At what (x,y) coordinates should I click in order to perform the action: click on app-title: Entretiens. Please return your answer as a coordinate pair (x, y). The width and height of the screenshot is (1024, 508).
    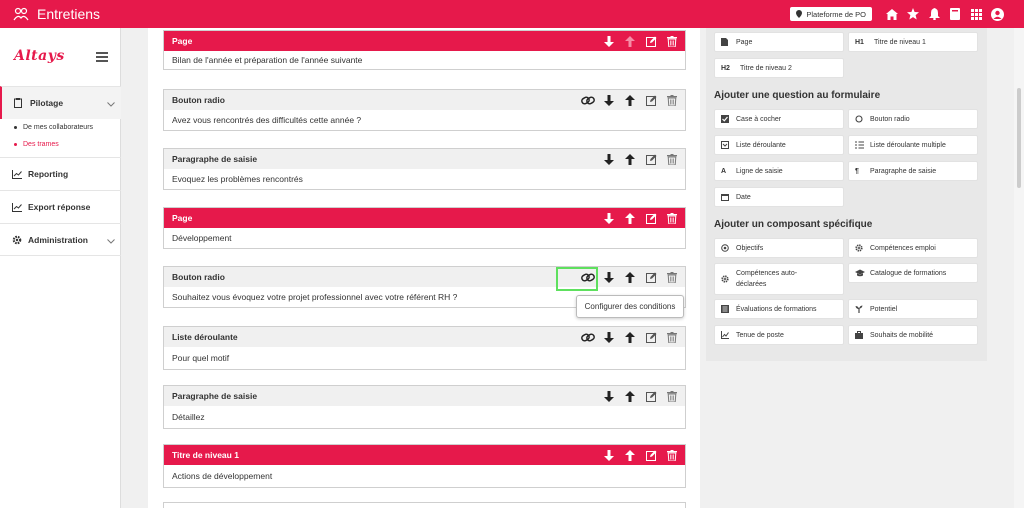
    Looking at the image, I should click on (69, 14).